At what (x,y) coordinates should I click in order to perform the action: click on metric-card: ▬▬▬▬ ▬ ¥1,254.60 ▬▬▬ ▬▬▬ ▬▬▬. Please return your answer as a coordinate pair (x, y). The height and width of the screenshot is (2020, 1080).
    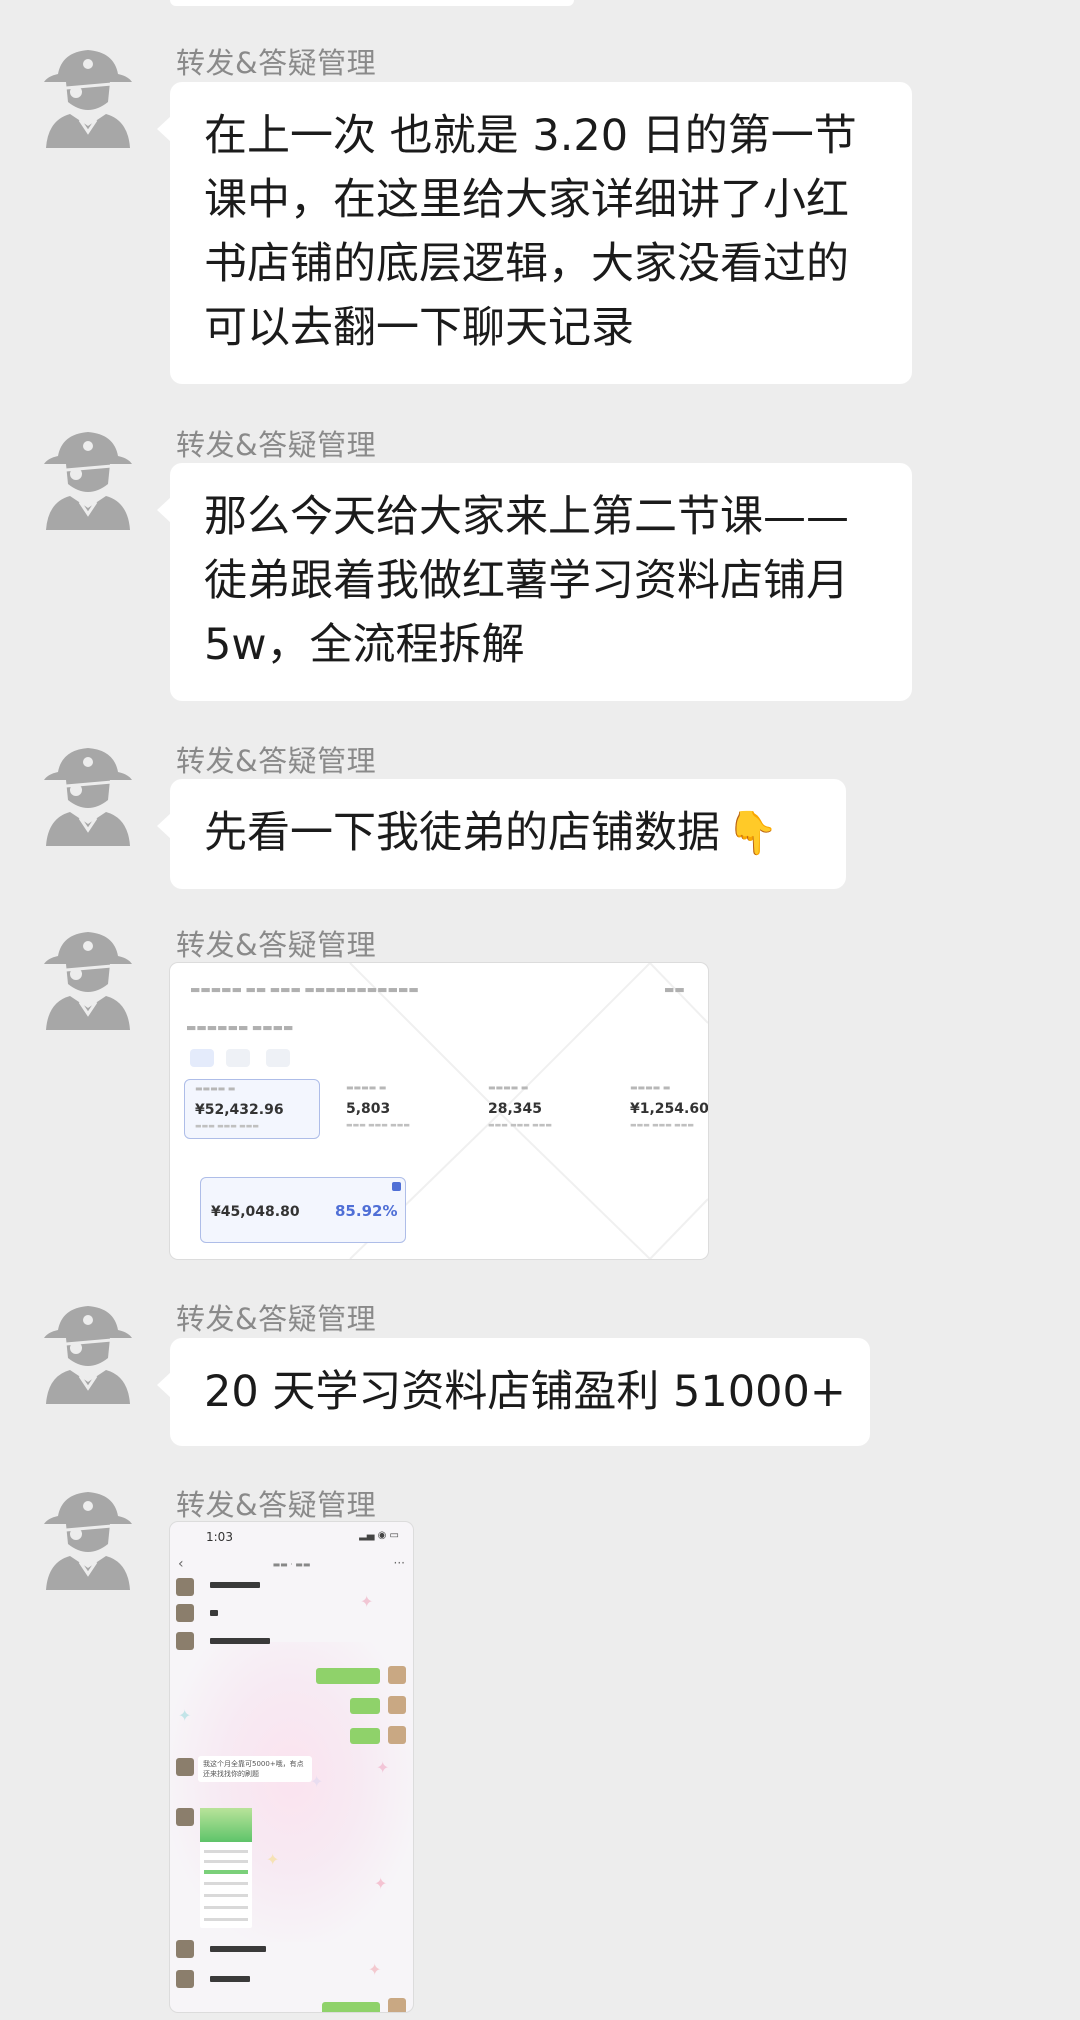
    Looking at the image, I should click on (664, 1108).